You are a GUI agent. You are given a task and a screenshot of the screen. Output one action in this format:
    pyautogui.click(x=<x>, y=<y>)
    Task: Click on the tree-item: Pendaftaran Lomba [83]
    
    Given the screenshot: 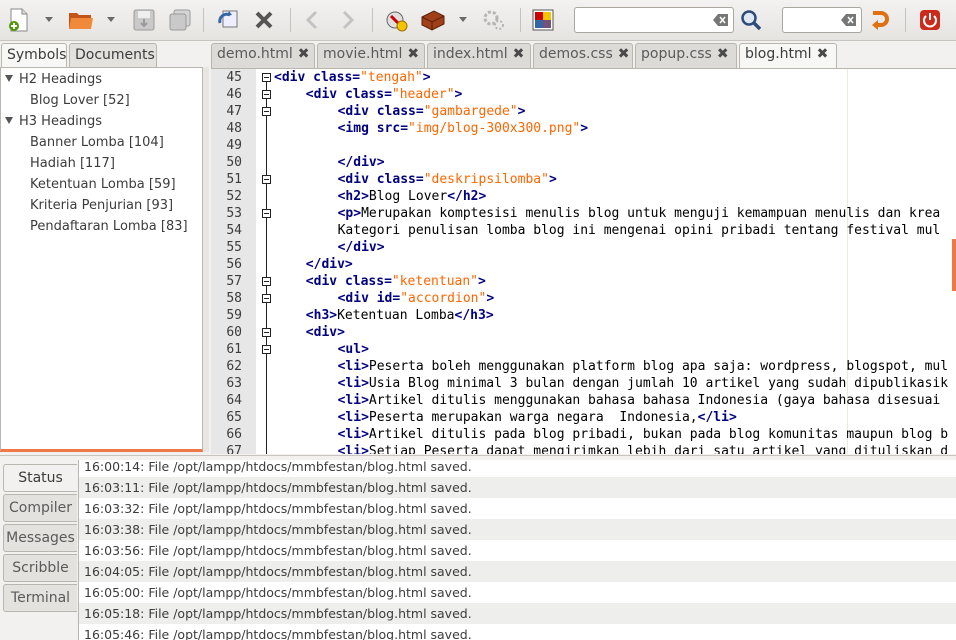 What is the action you would take?
    pyautogui.click(x=109, y=226)
    